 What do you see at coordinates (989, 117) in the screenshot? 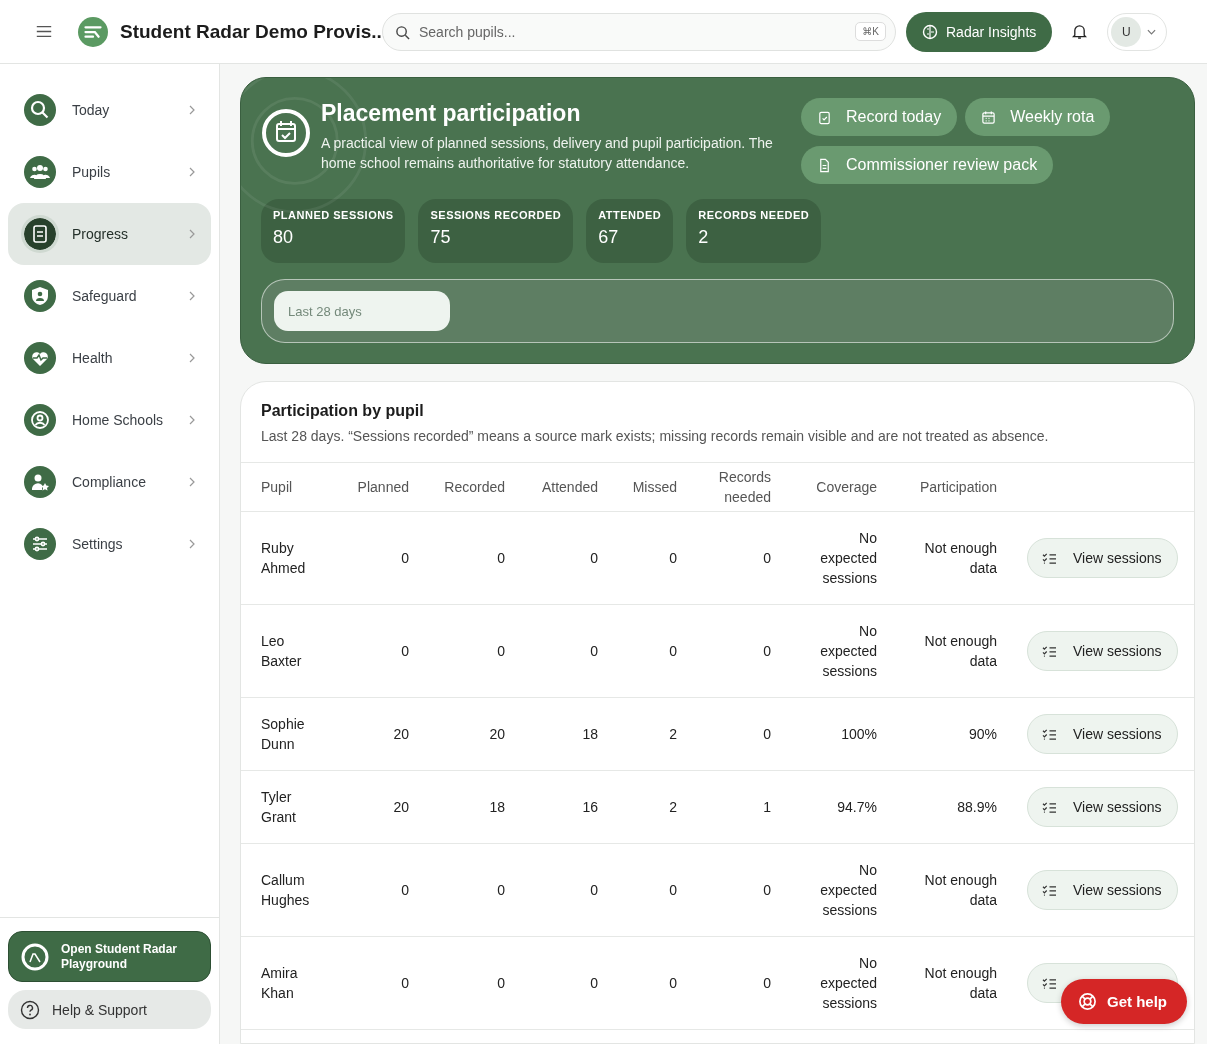
I see `calendar-icon` at bounding box center [989, 117].